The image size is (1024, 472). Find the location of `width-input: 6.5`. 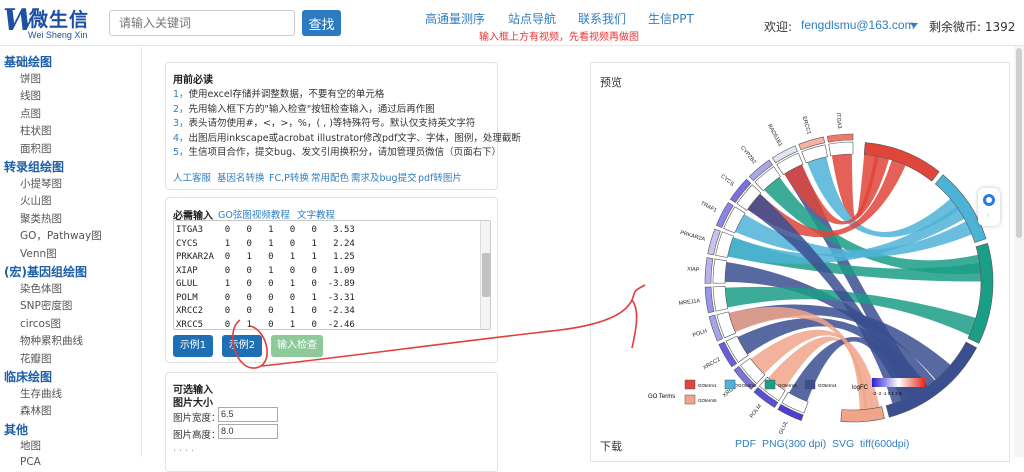

width-input: 6.5 is located at coordinates (248, 414).